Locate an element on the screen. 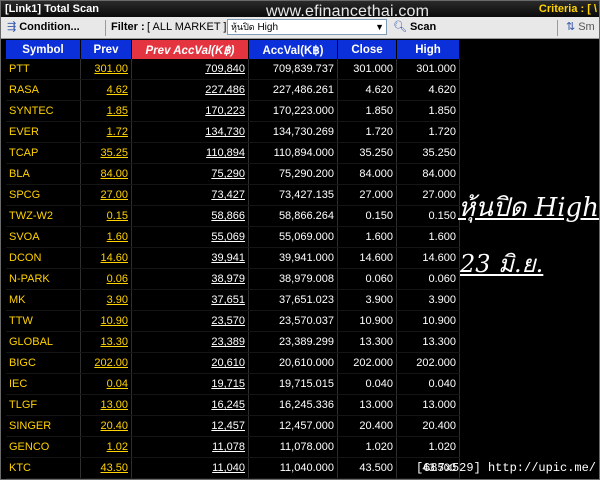 This screenshot has height=480, width=600. sm-button: ⇅ Sm is located at coordinates (580, 27).